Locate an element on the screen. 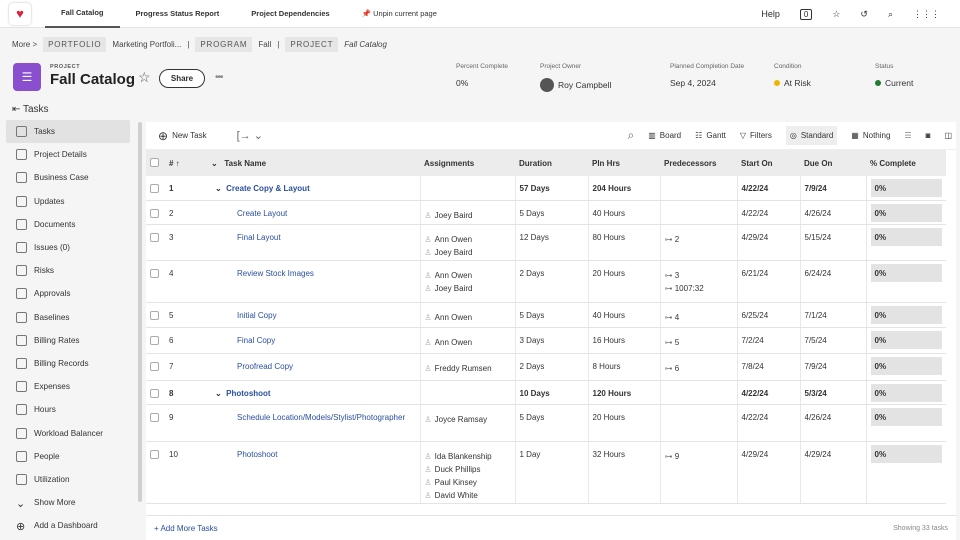 The height and width of the screenshot is (540, 960). sidebar-item-updates: Updates is located at coordinates (70, 201).